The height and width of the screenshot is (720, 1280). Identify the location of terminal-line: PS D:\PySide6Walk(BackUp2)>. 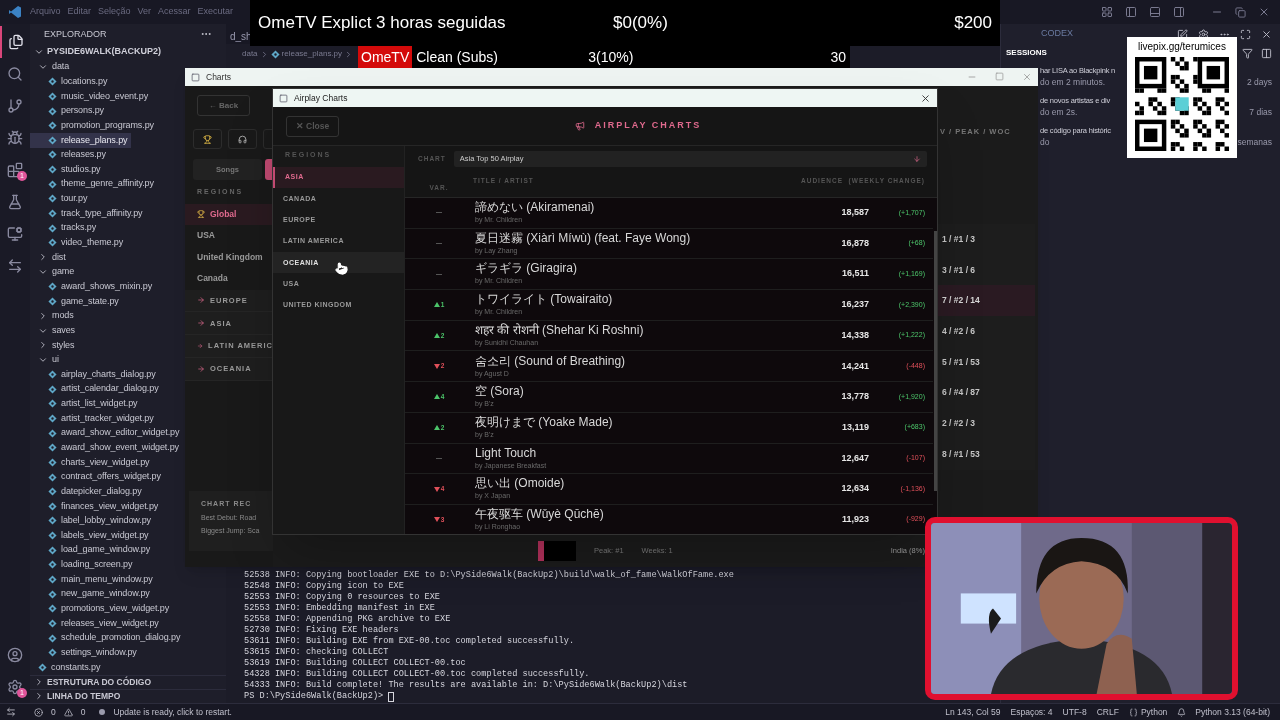
(314, 696).